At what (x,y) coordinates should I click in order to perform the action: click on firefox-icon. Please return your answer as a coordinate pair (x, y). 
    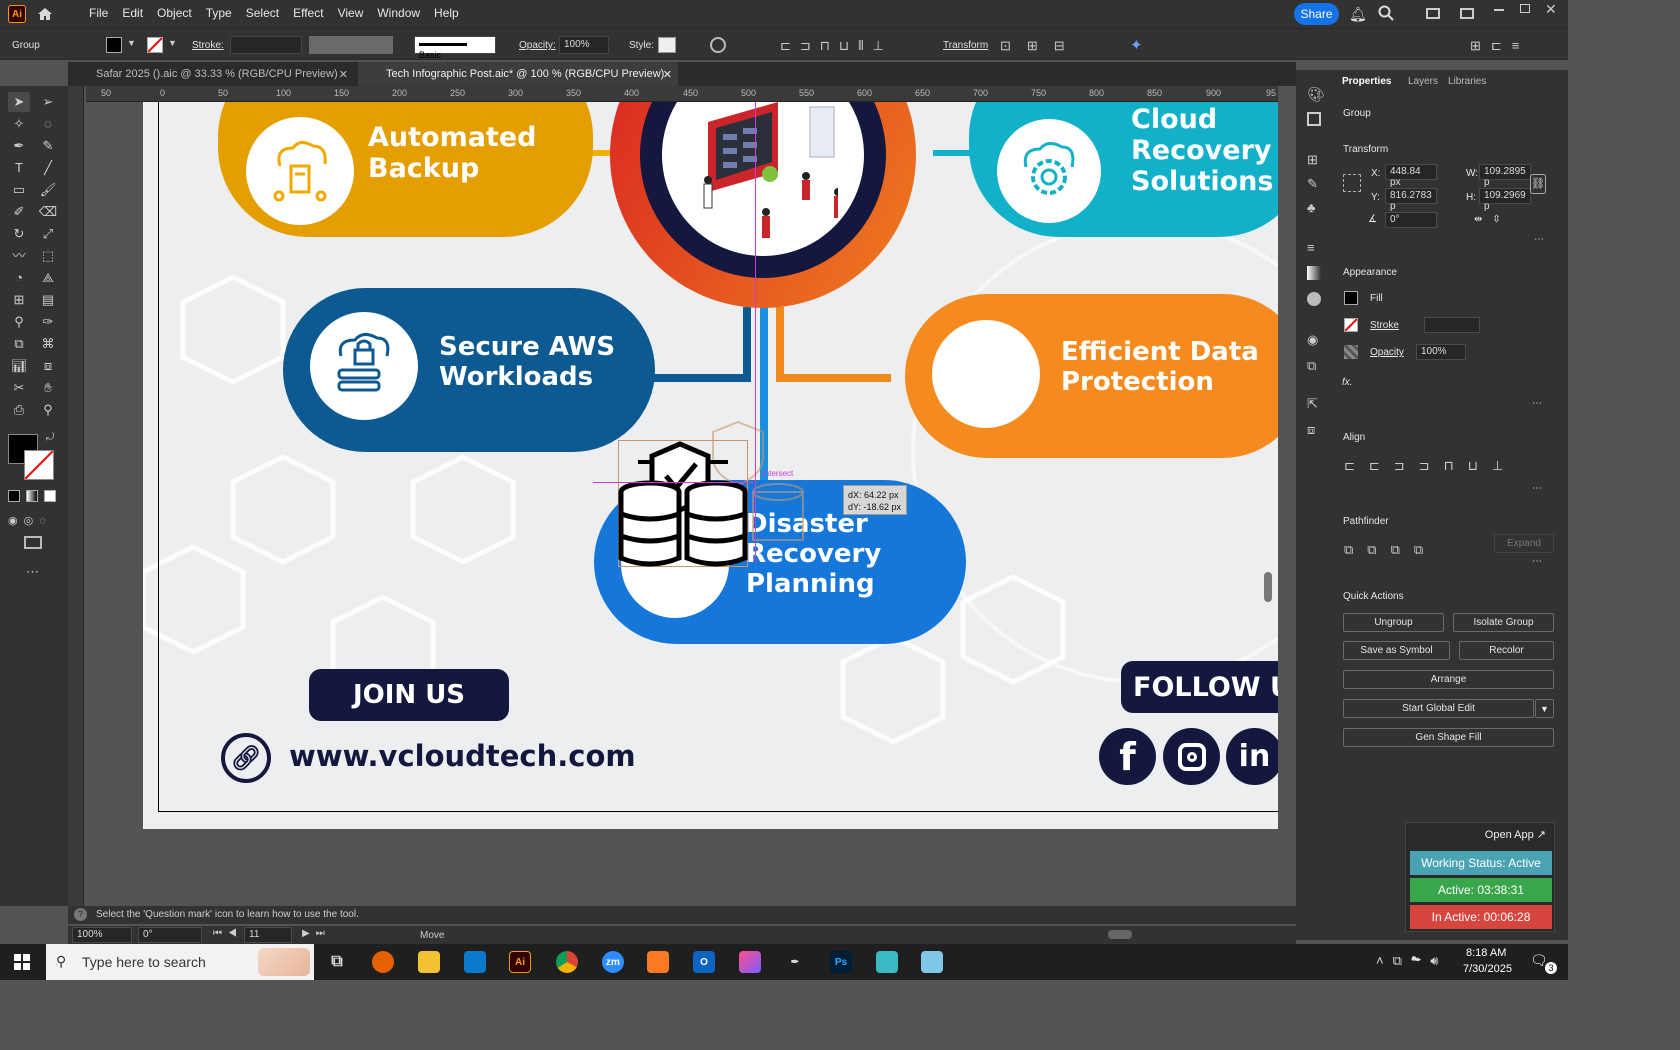
    Looking at the image, I should click on (383, 962).